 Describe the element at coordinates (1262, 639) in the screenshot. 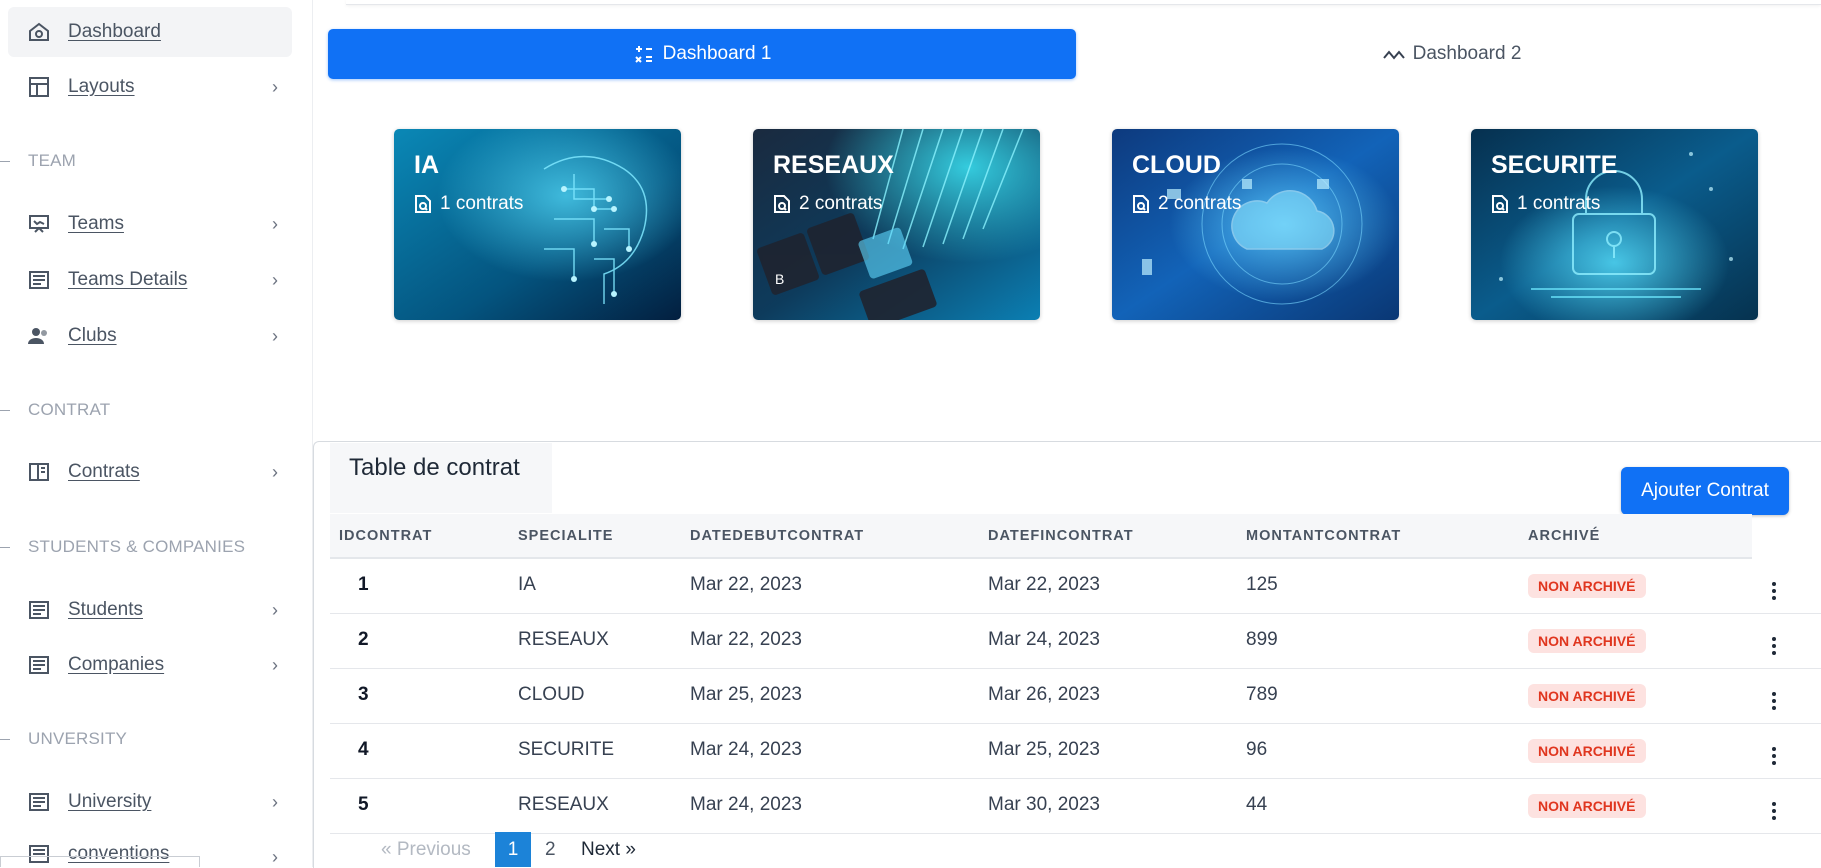

I see `cell-montant: 899` at that location.